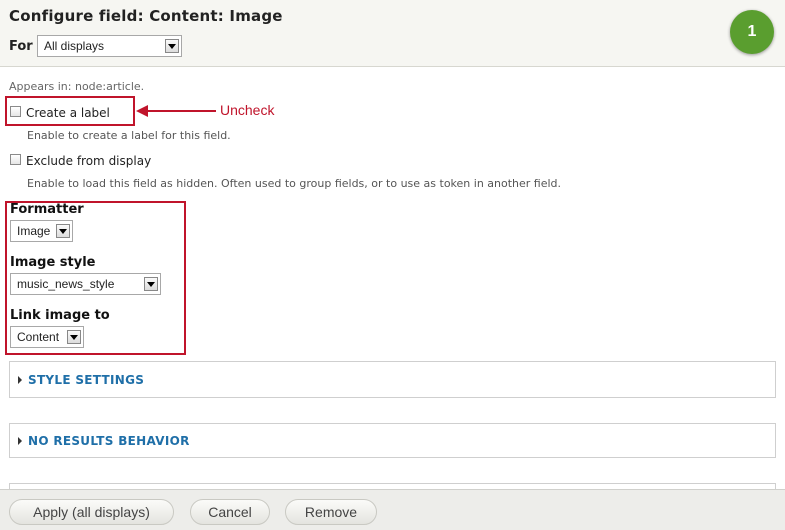 The image size is (785, 530). What do you see at coordinates (331, 512) in the screenshot?
I see `remove-button: Remove` at bounding box center [331, 512].